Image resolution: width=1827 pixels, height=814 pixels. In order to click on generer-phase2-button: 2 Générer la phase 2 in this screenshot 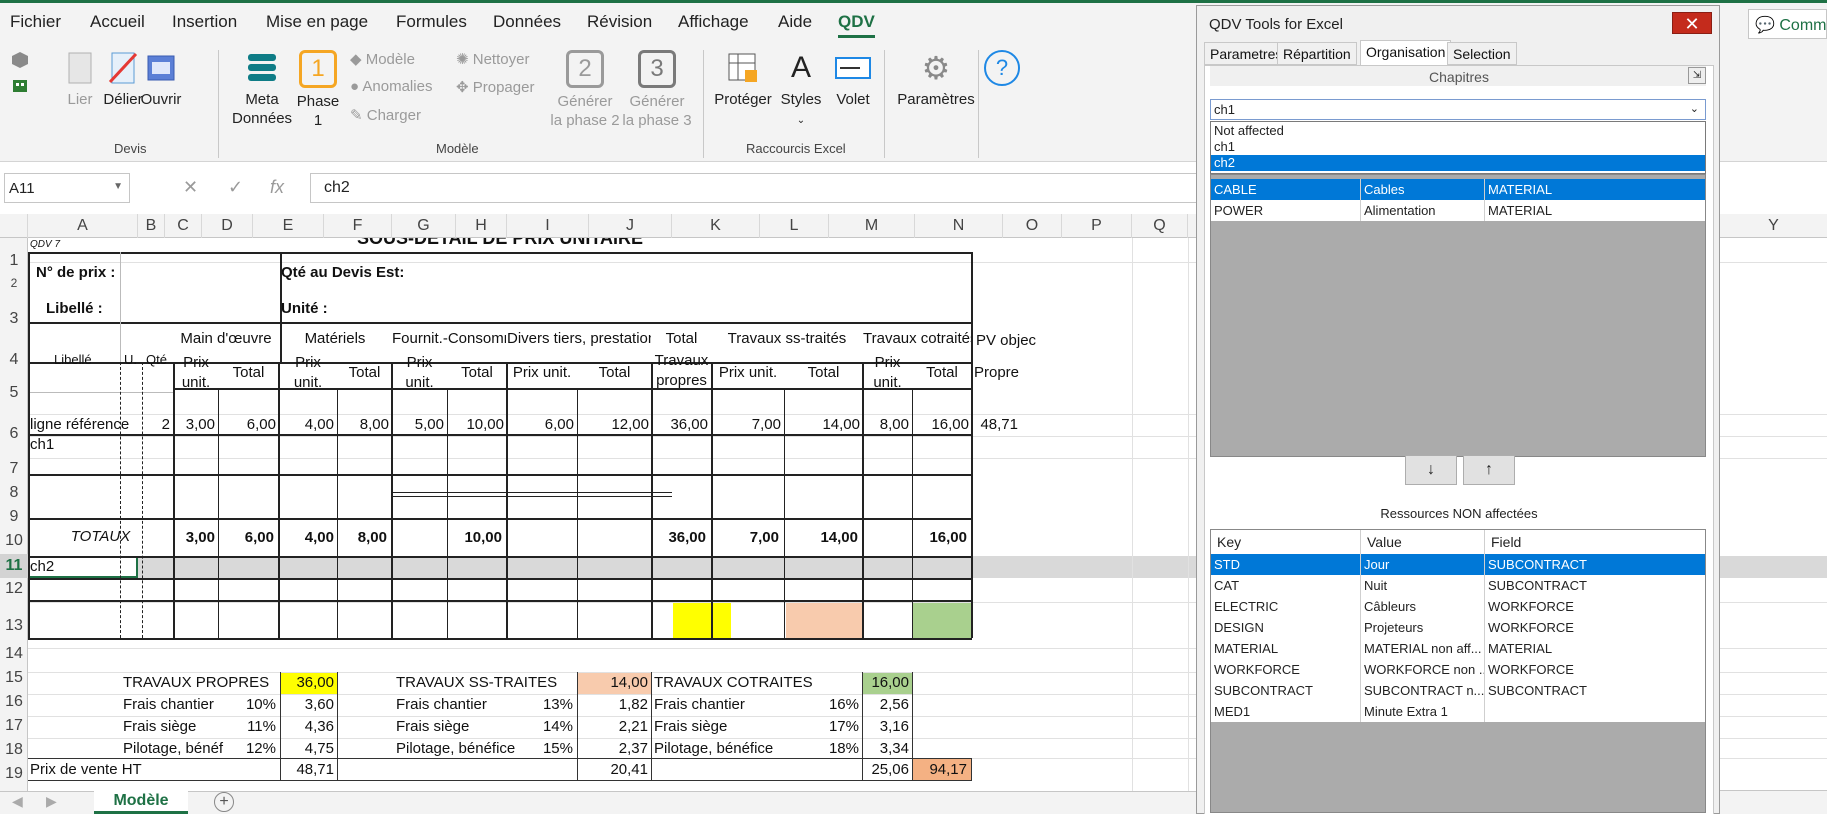, I will do `click(585, 90)`.